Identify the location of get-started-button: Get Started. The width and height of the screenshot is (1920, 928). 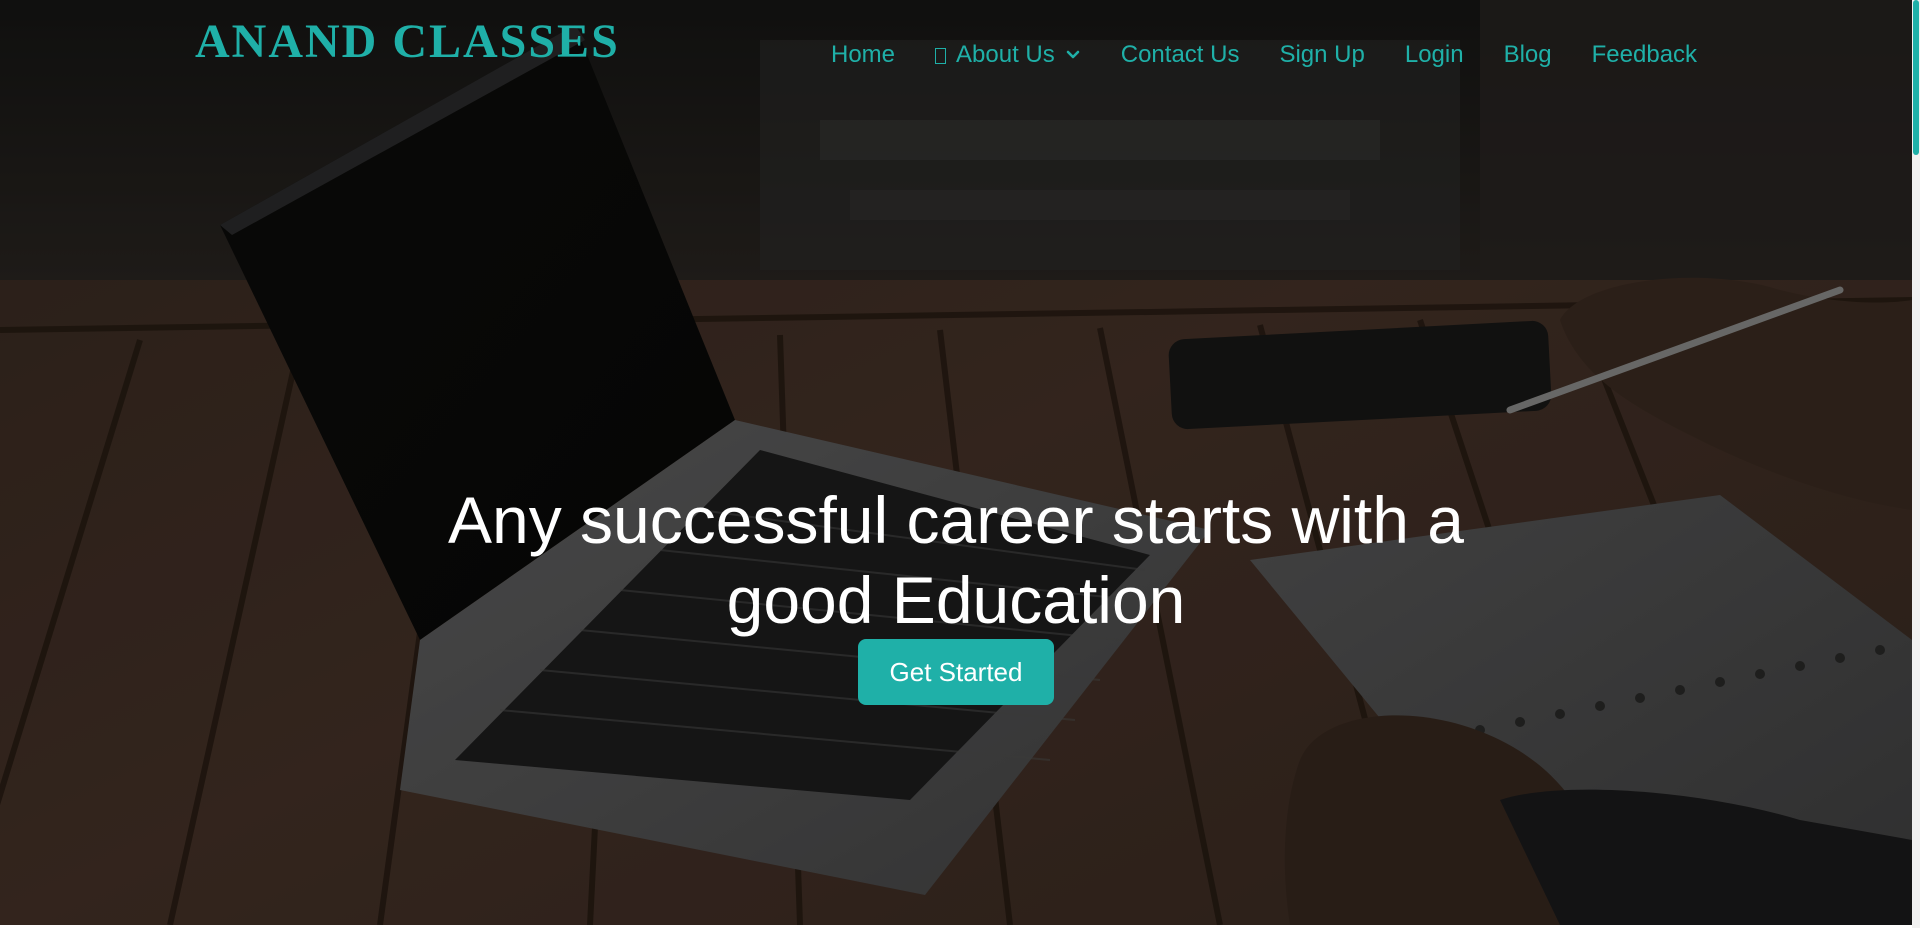
(956, 672).